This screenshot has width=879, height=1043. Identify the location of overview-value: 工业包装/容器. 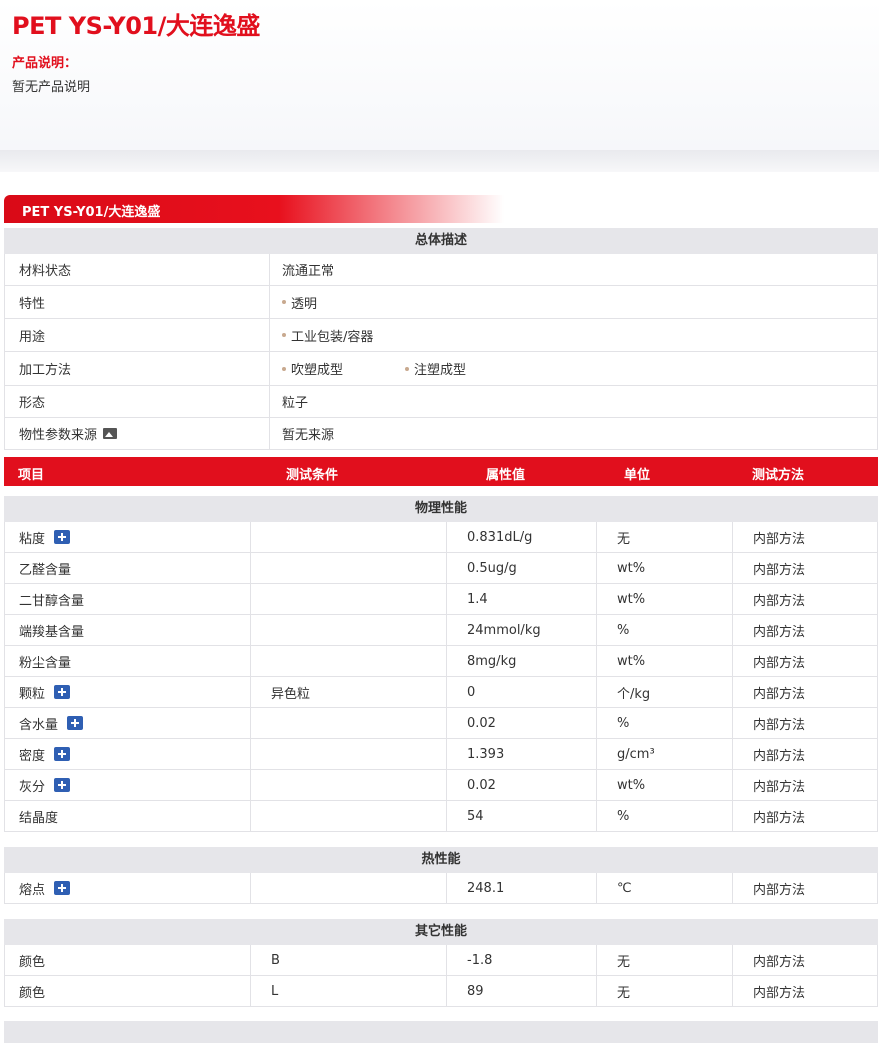
(573, 335).